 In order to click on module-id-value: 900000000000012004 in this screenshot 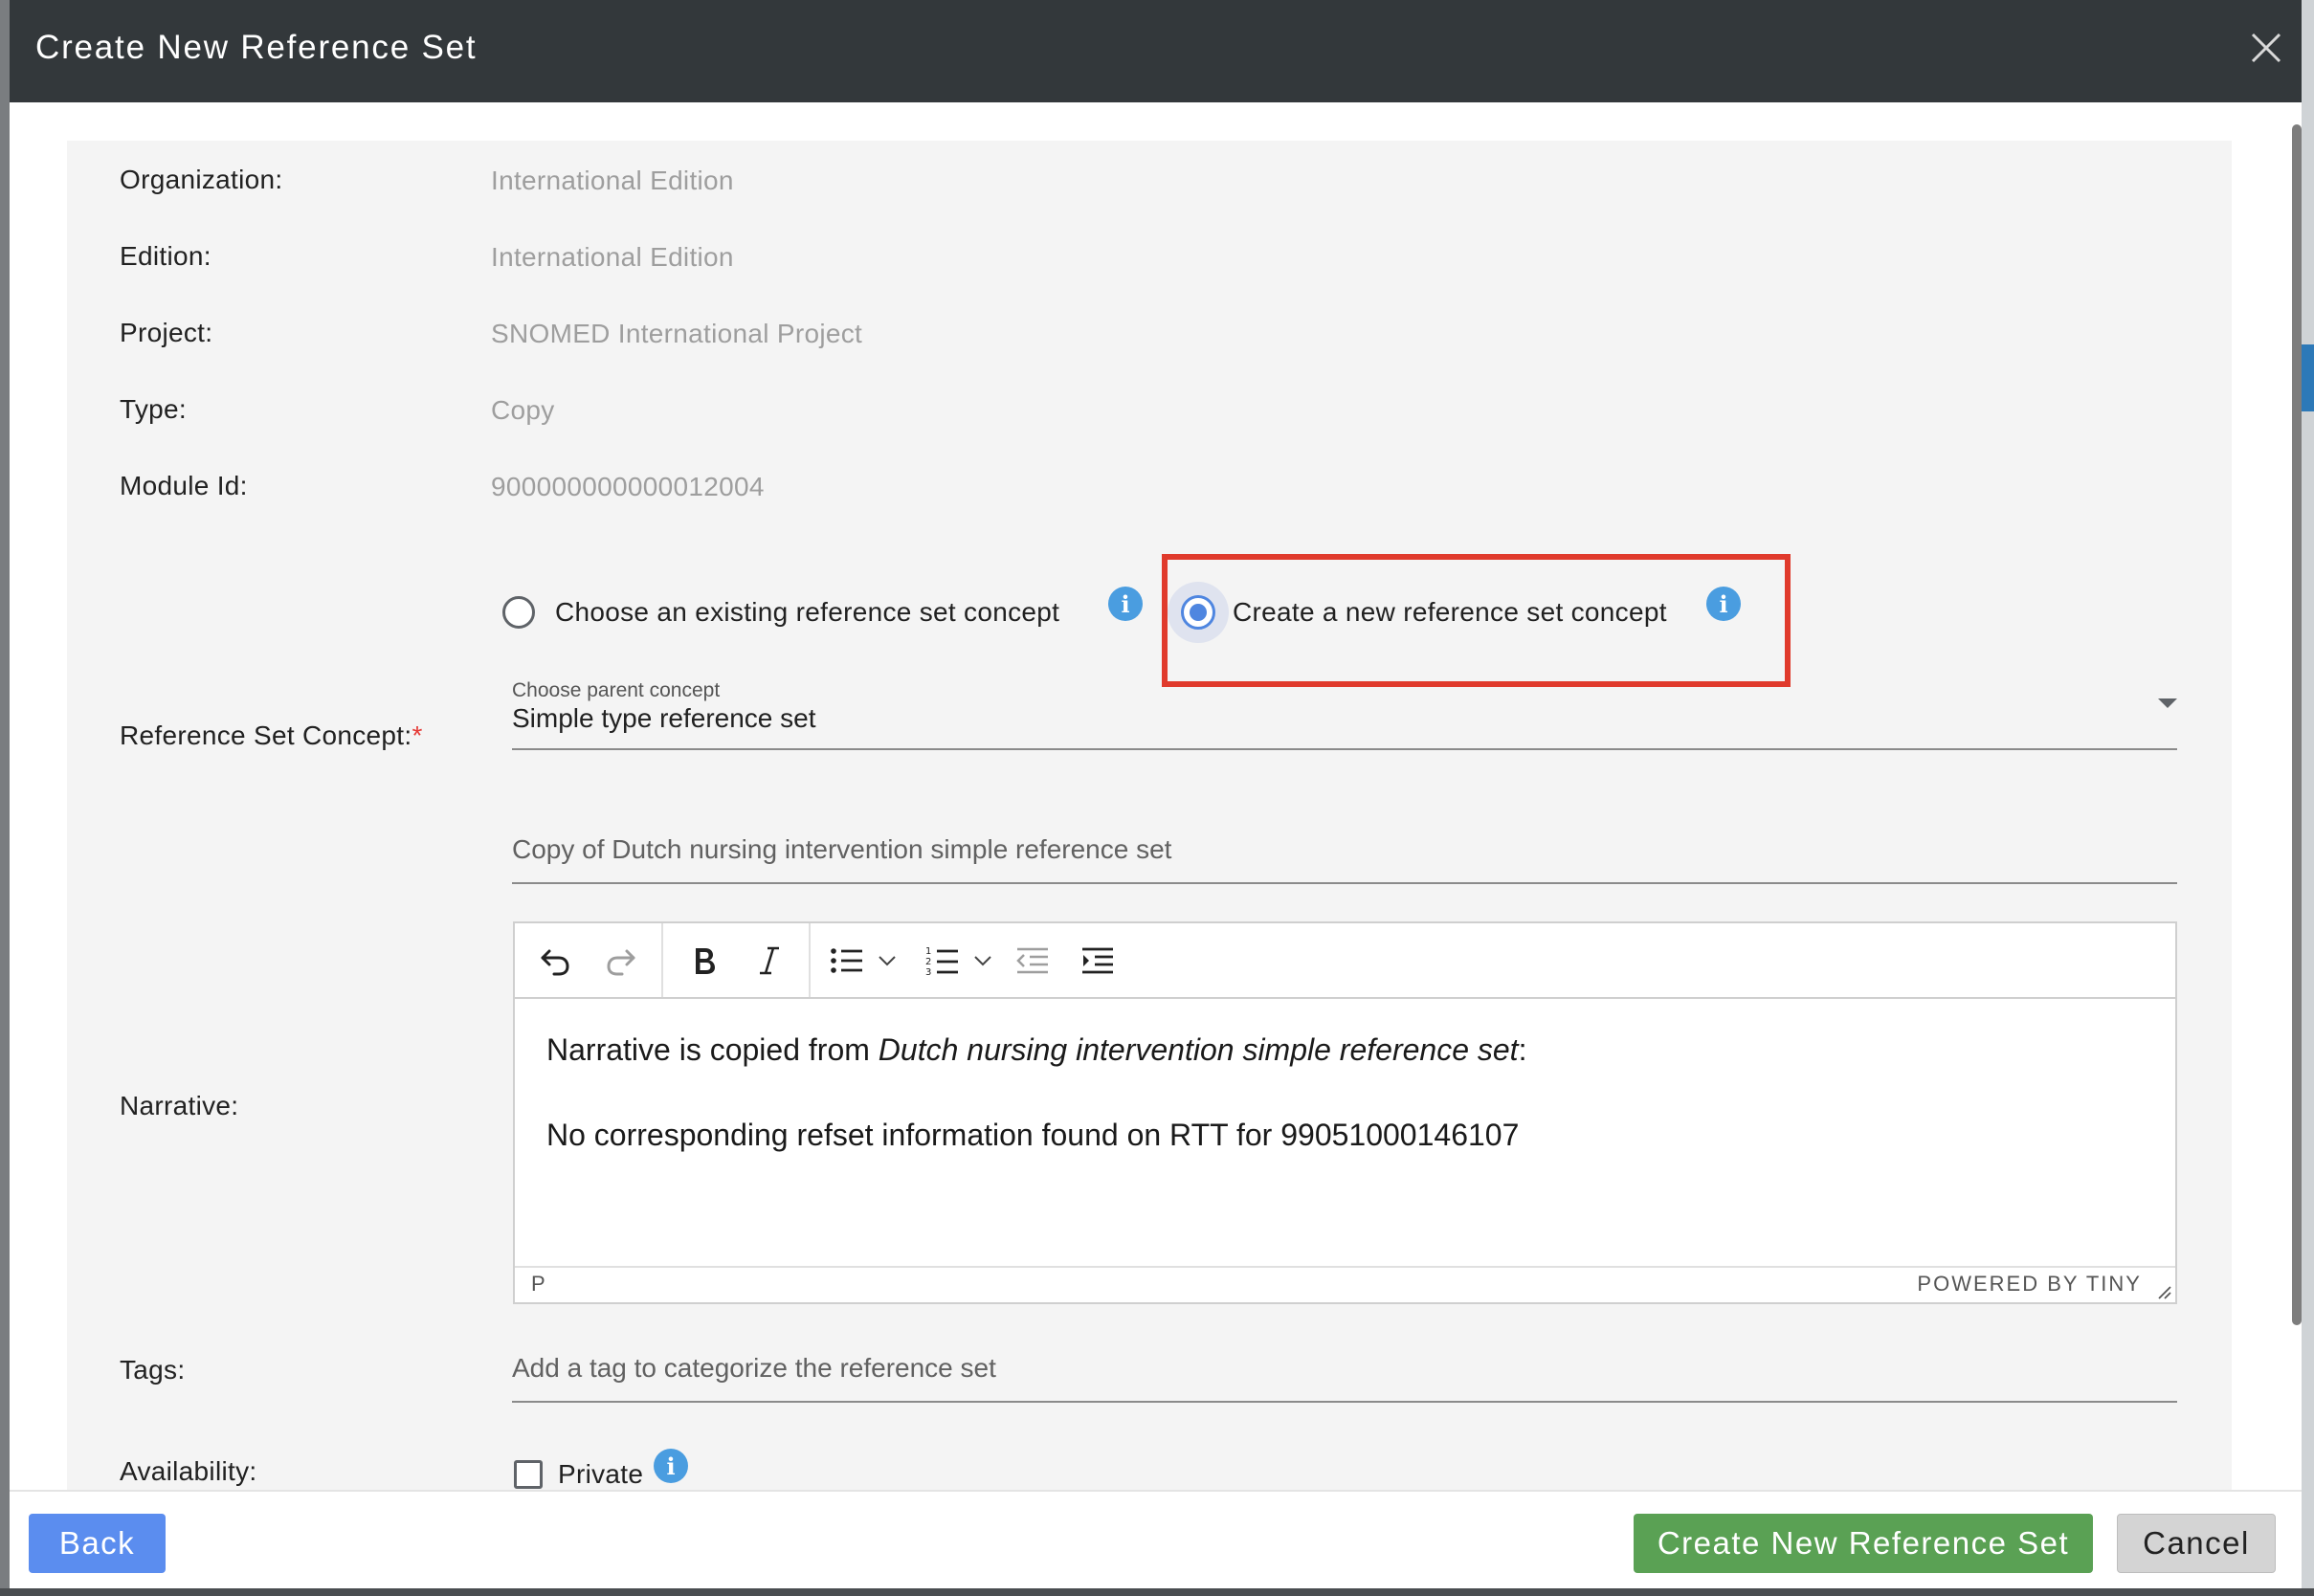, I will do `click(628, 487)`.